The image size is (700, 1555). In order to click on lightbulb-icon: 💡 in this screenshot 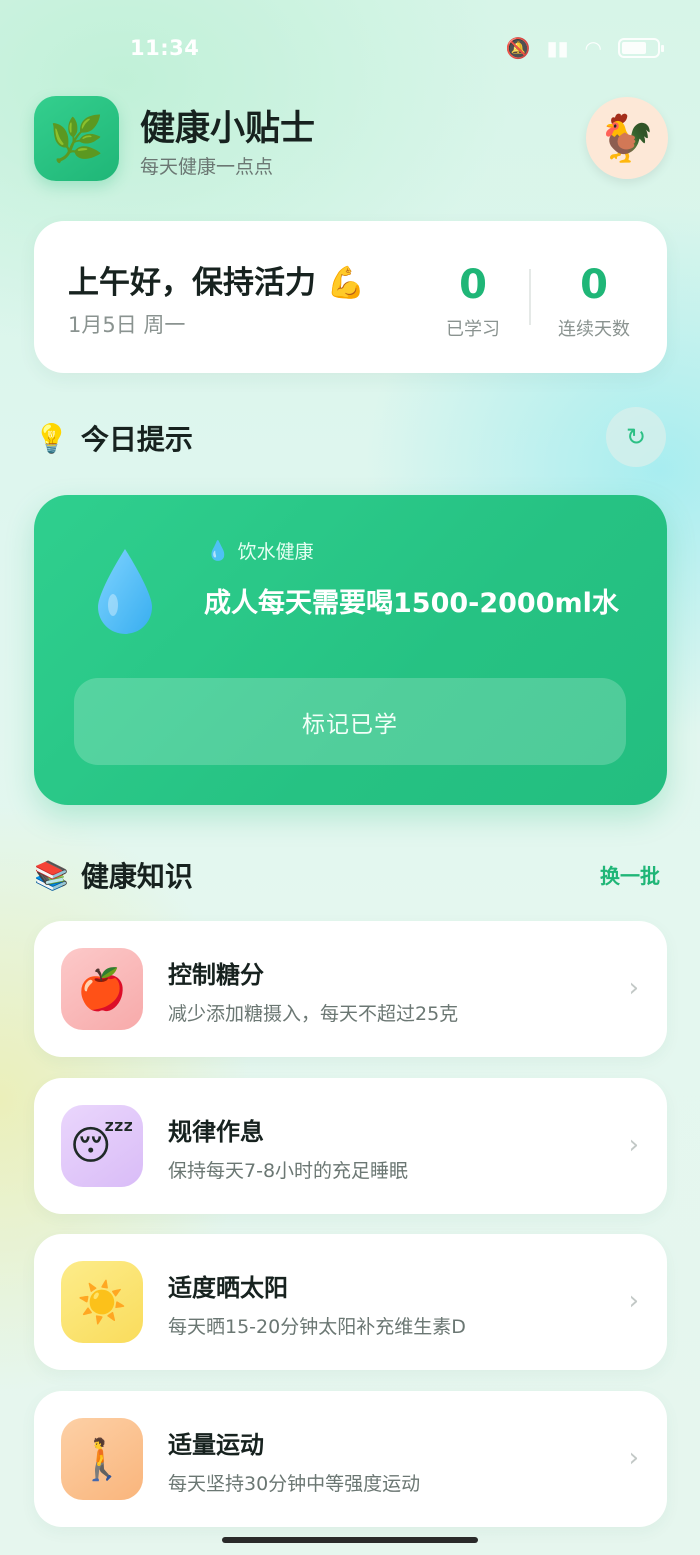, I will do `click(51, 438)`.